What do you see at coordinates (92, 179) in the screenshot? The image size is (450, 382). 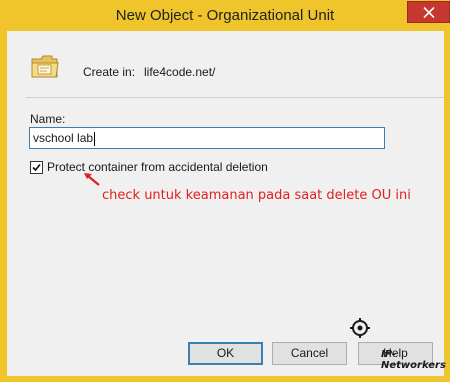 I see `red-arrow-icon` at bounding box center [92, 179].